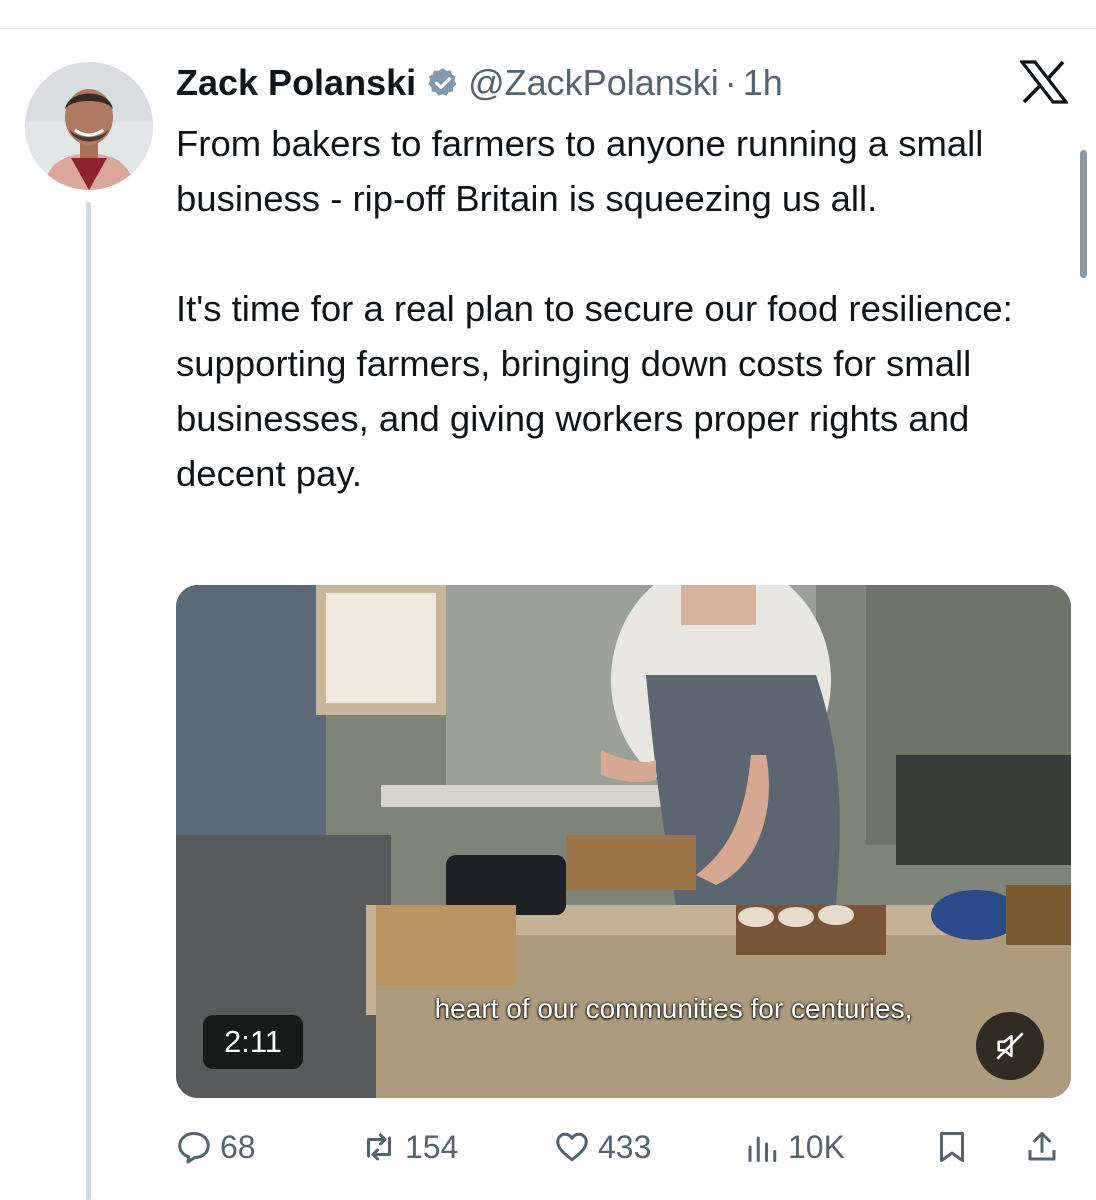 The height and width of the screenshot is (1200, 1096). What do you see at coordinates (216, 1147) in the screenshot?
I see `reply-button: 68` at bounding box center [216, 1147].